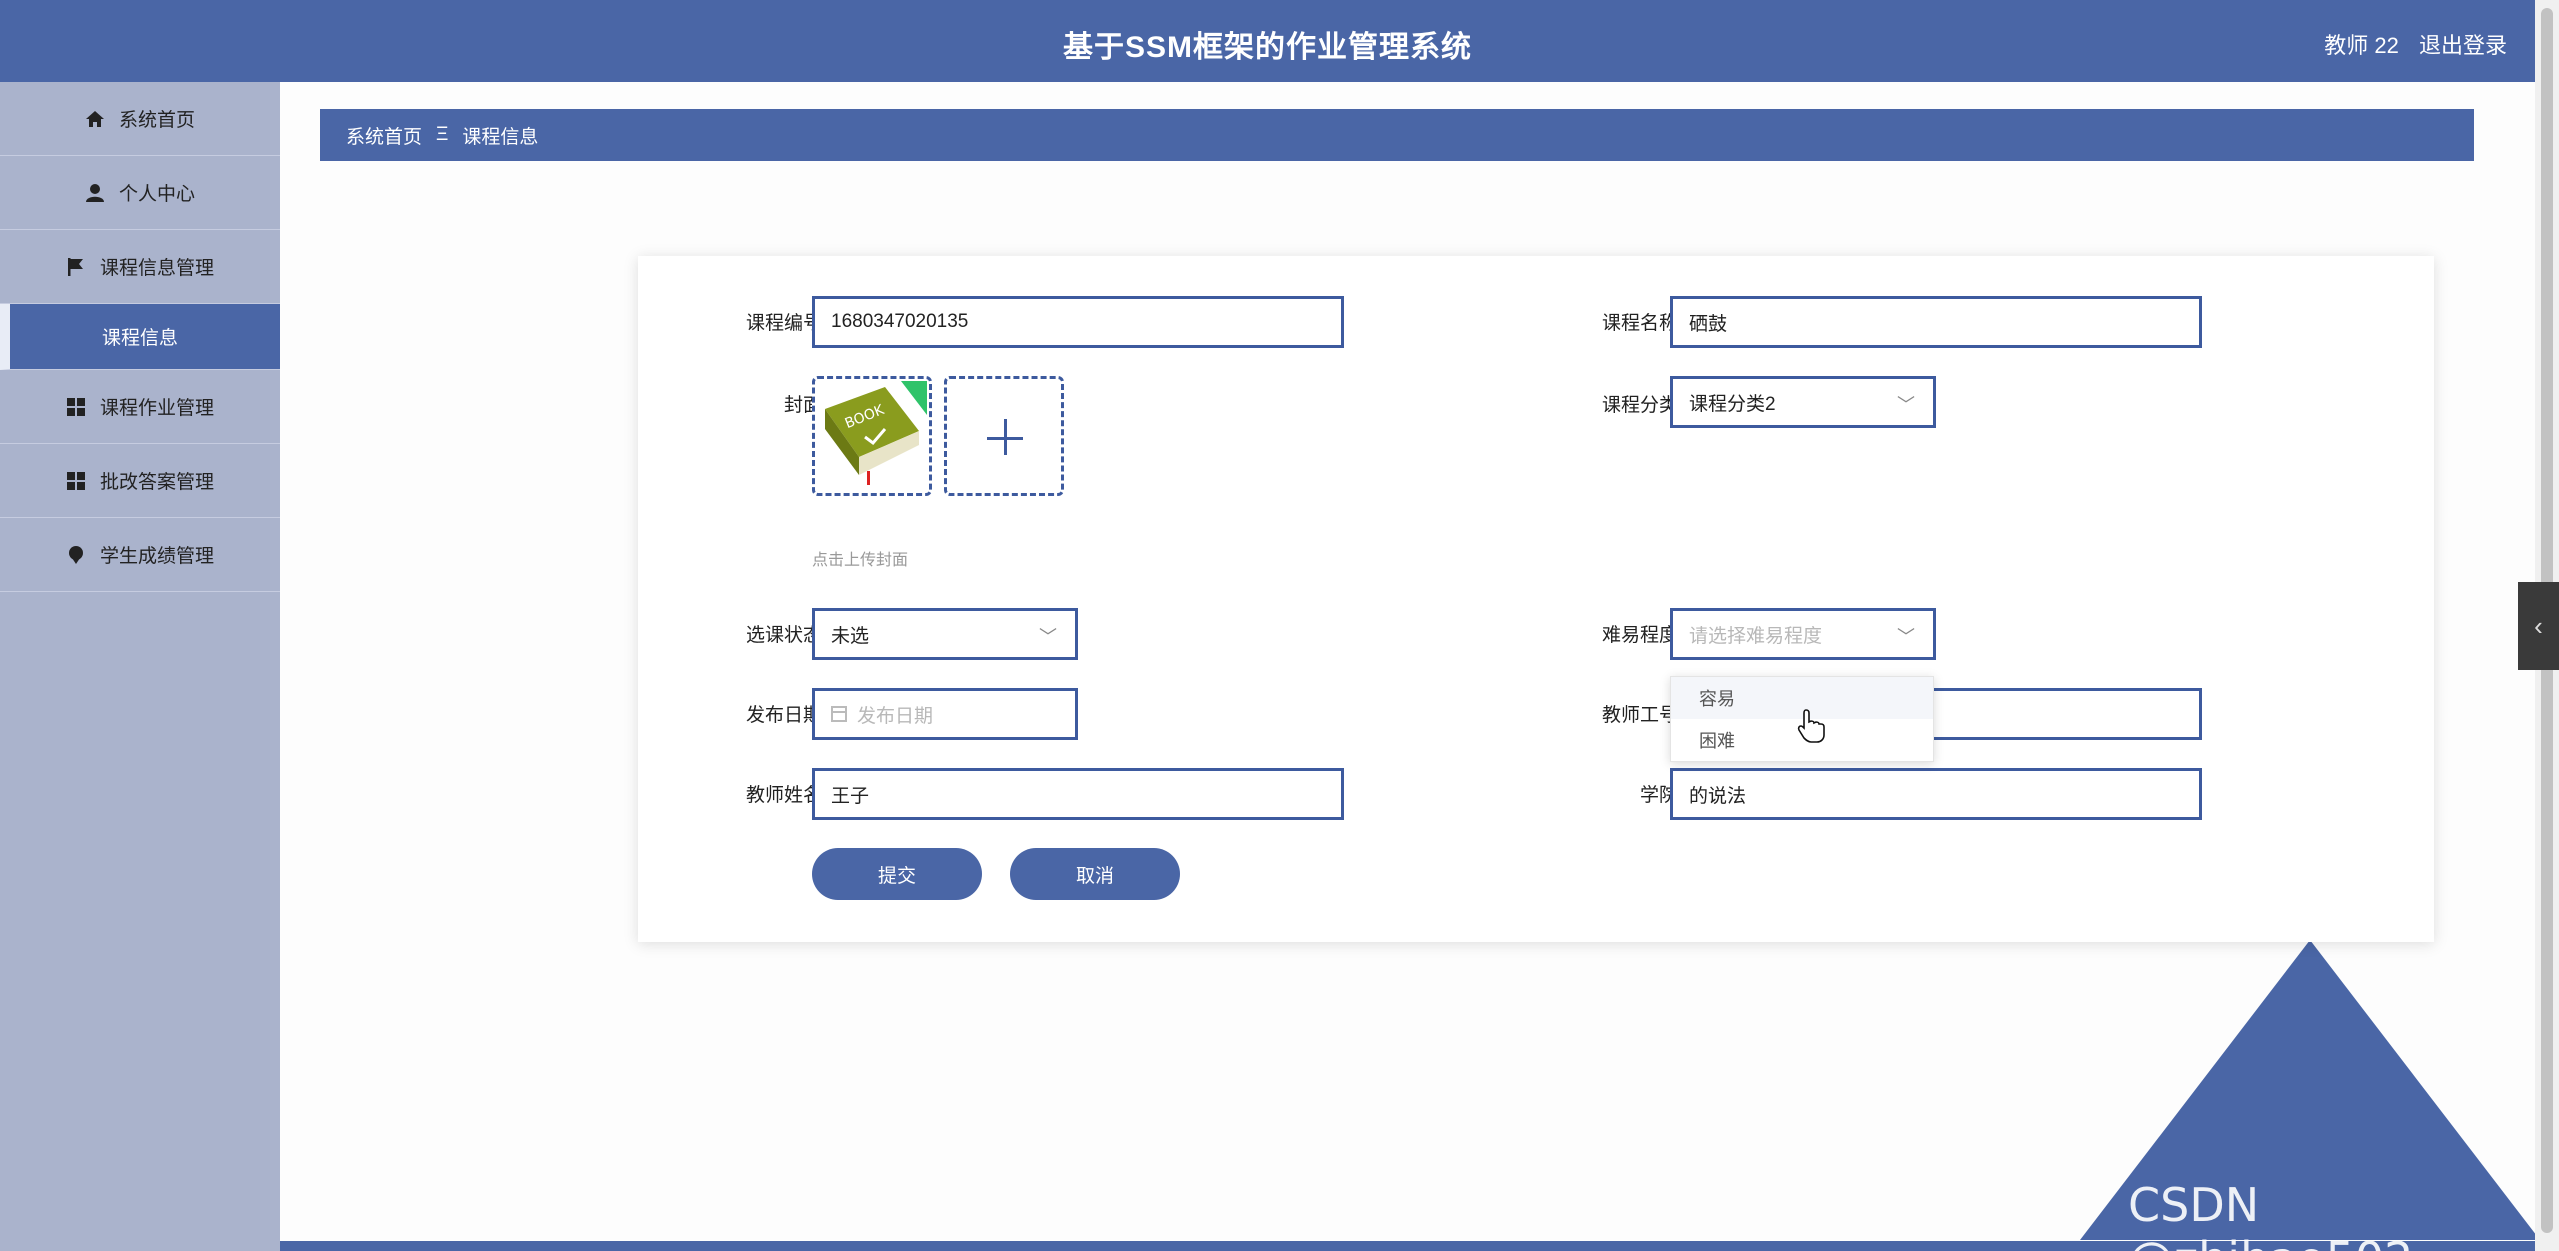 The height and width of the screenshot is (1251, 2559). I want to click on user-icon, so click(95, 193).